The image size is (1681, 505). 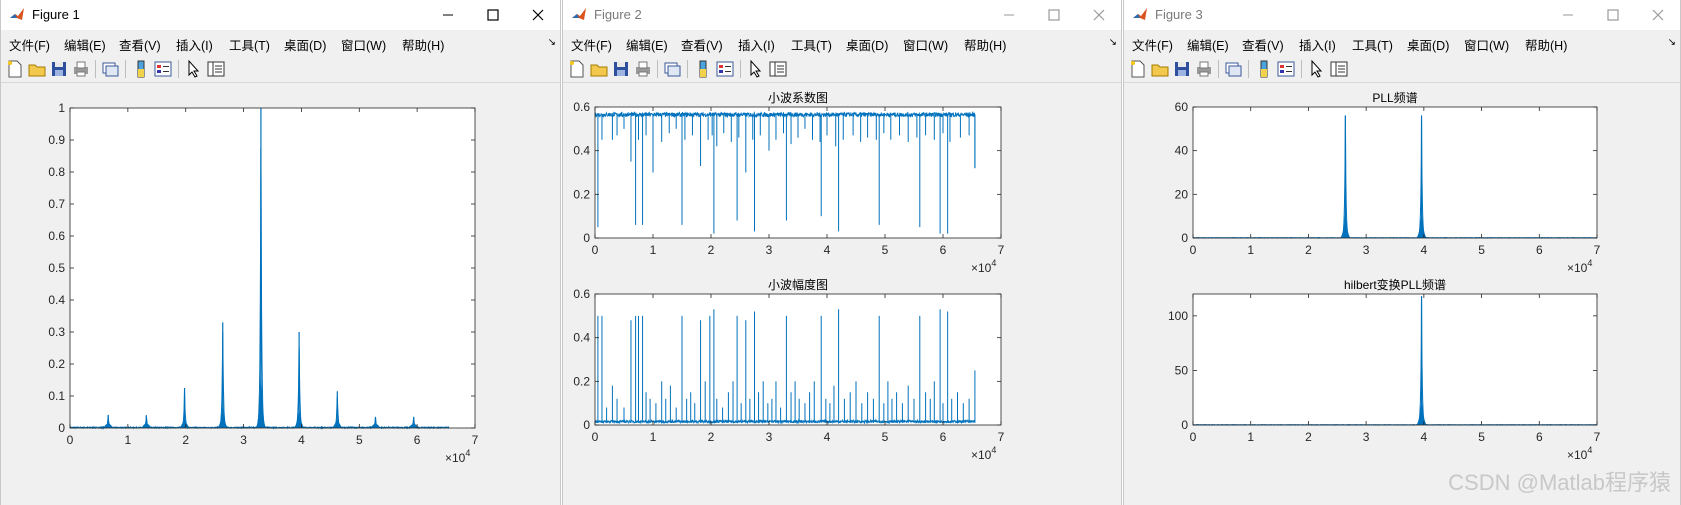 I want to click on x-tick-label: 2, so click(x=711, y=437).